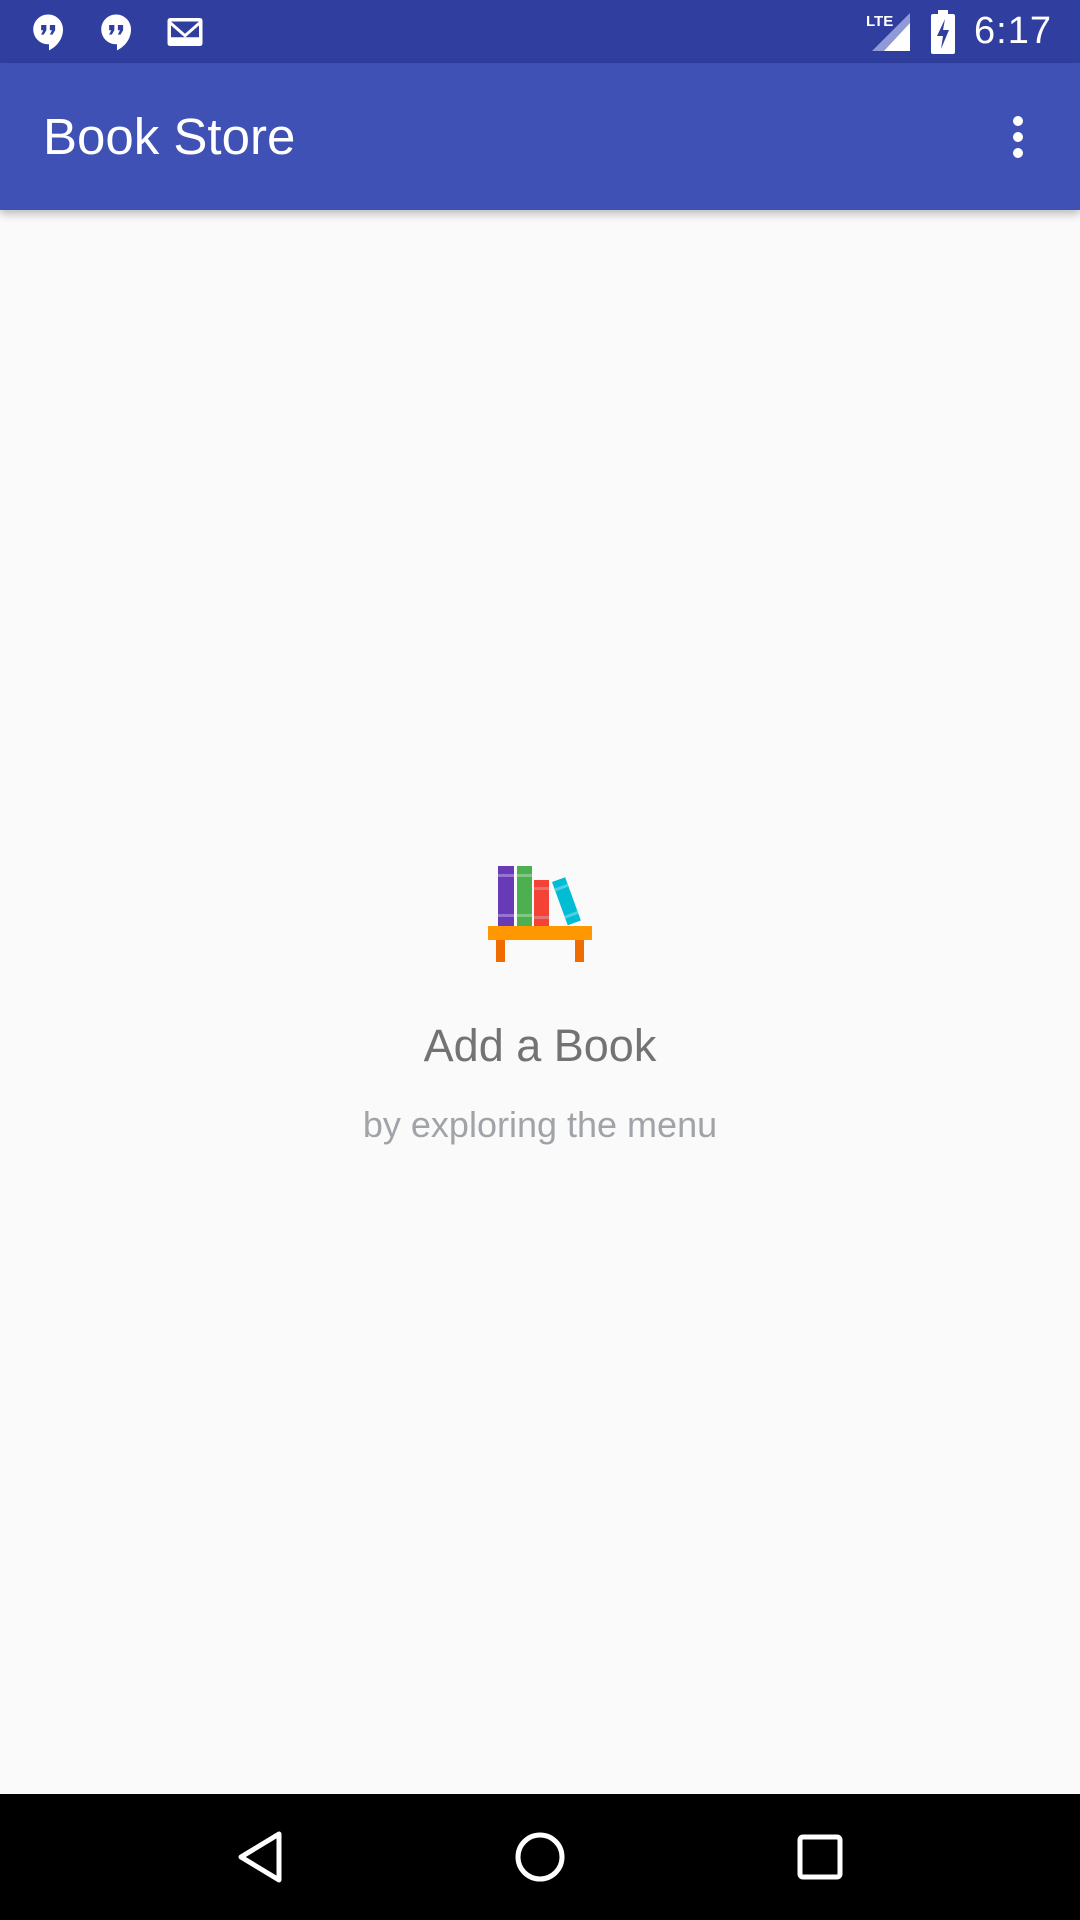 Image resolution: width=1080 pixels, height=1920 pixels. I want to click on recents-button, so click(820, 1857).